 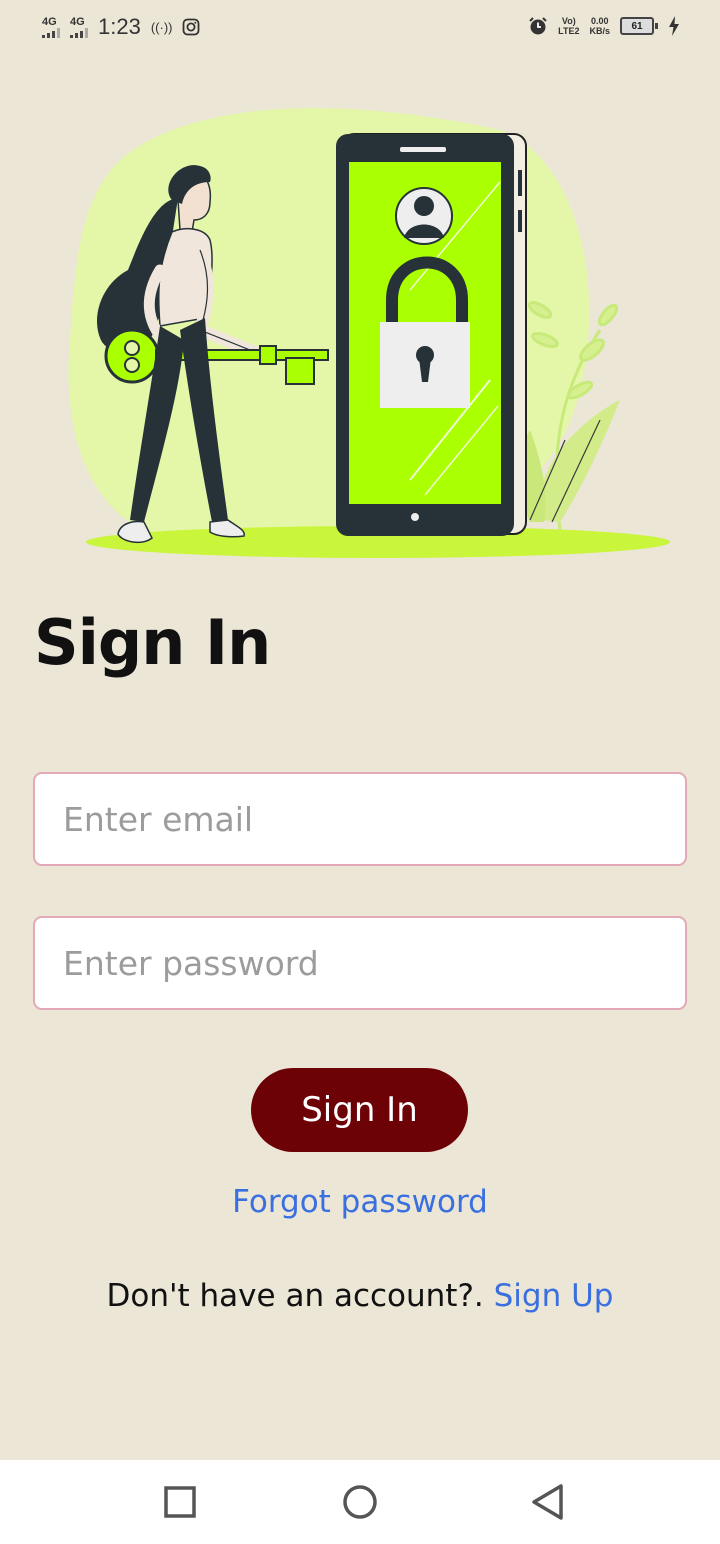 What do you see at coordinates (161, 27) in the screenshot?
I see `hotspot-icon: ((·))` at bounding box center [161, 27].